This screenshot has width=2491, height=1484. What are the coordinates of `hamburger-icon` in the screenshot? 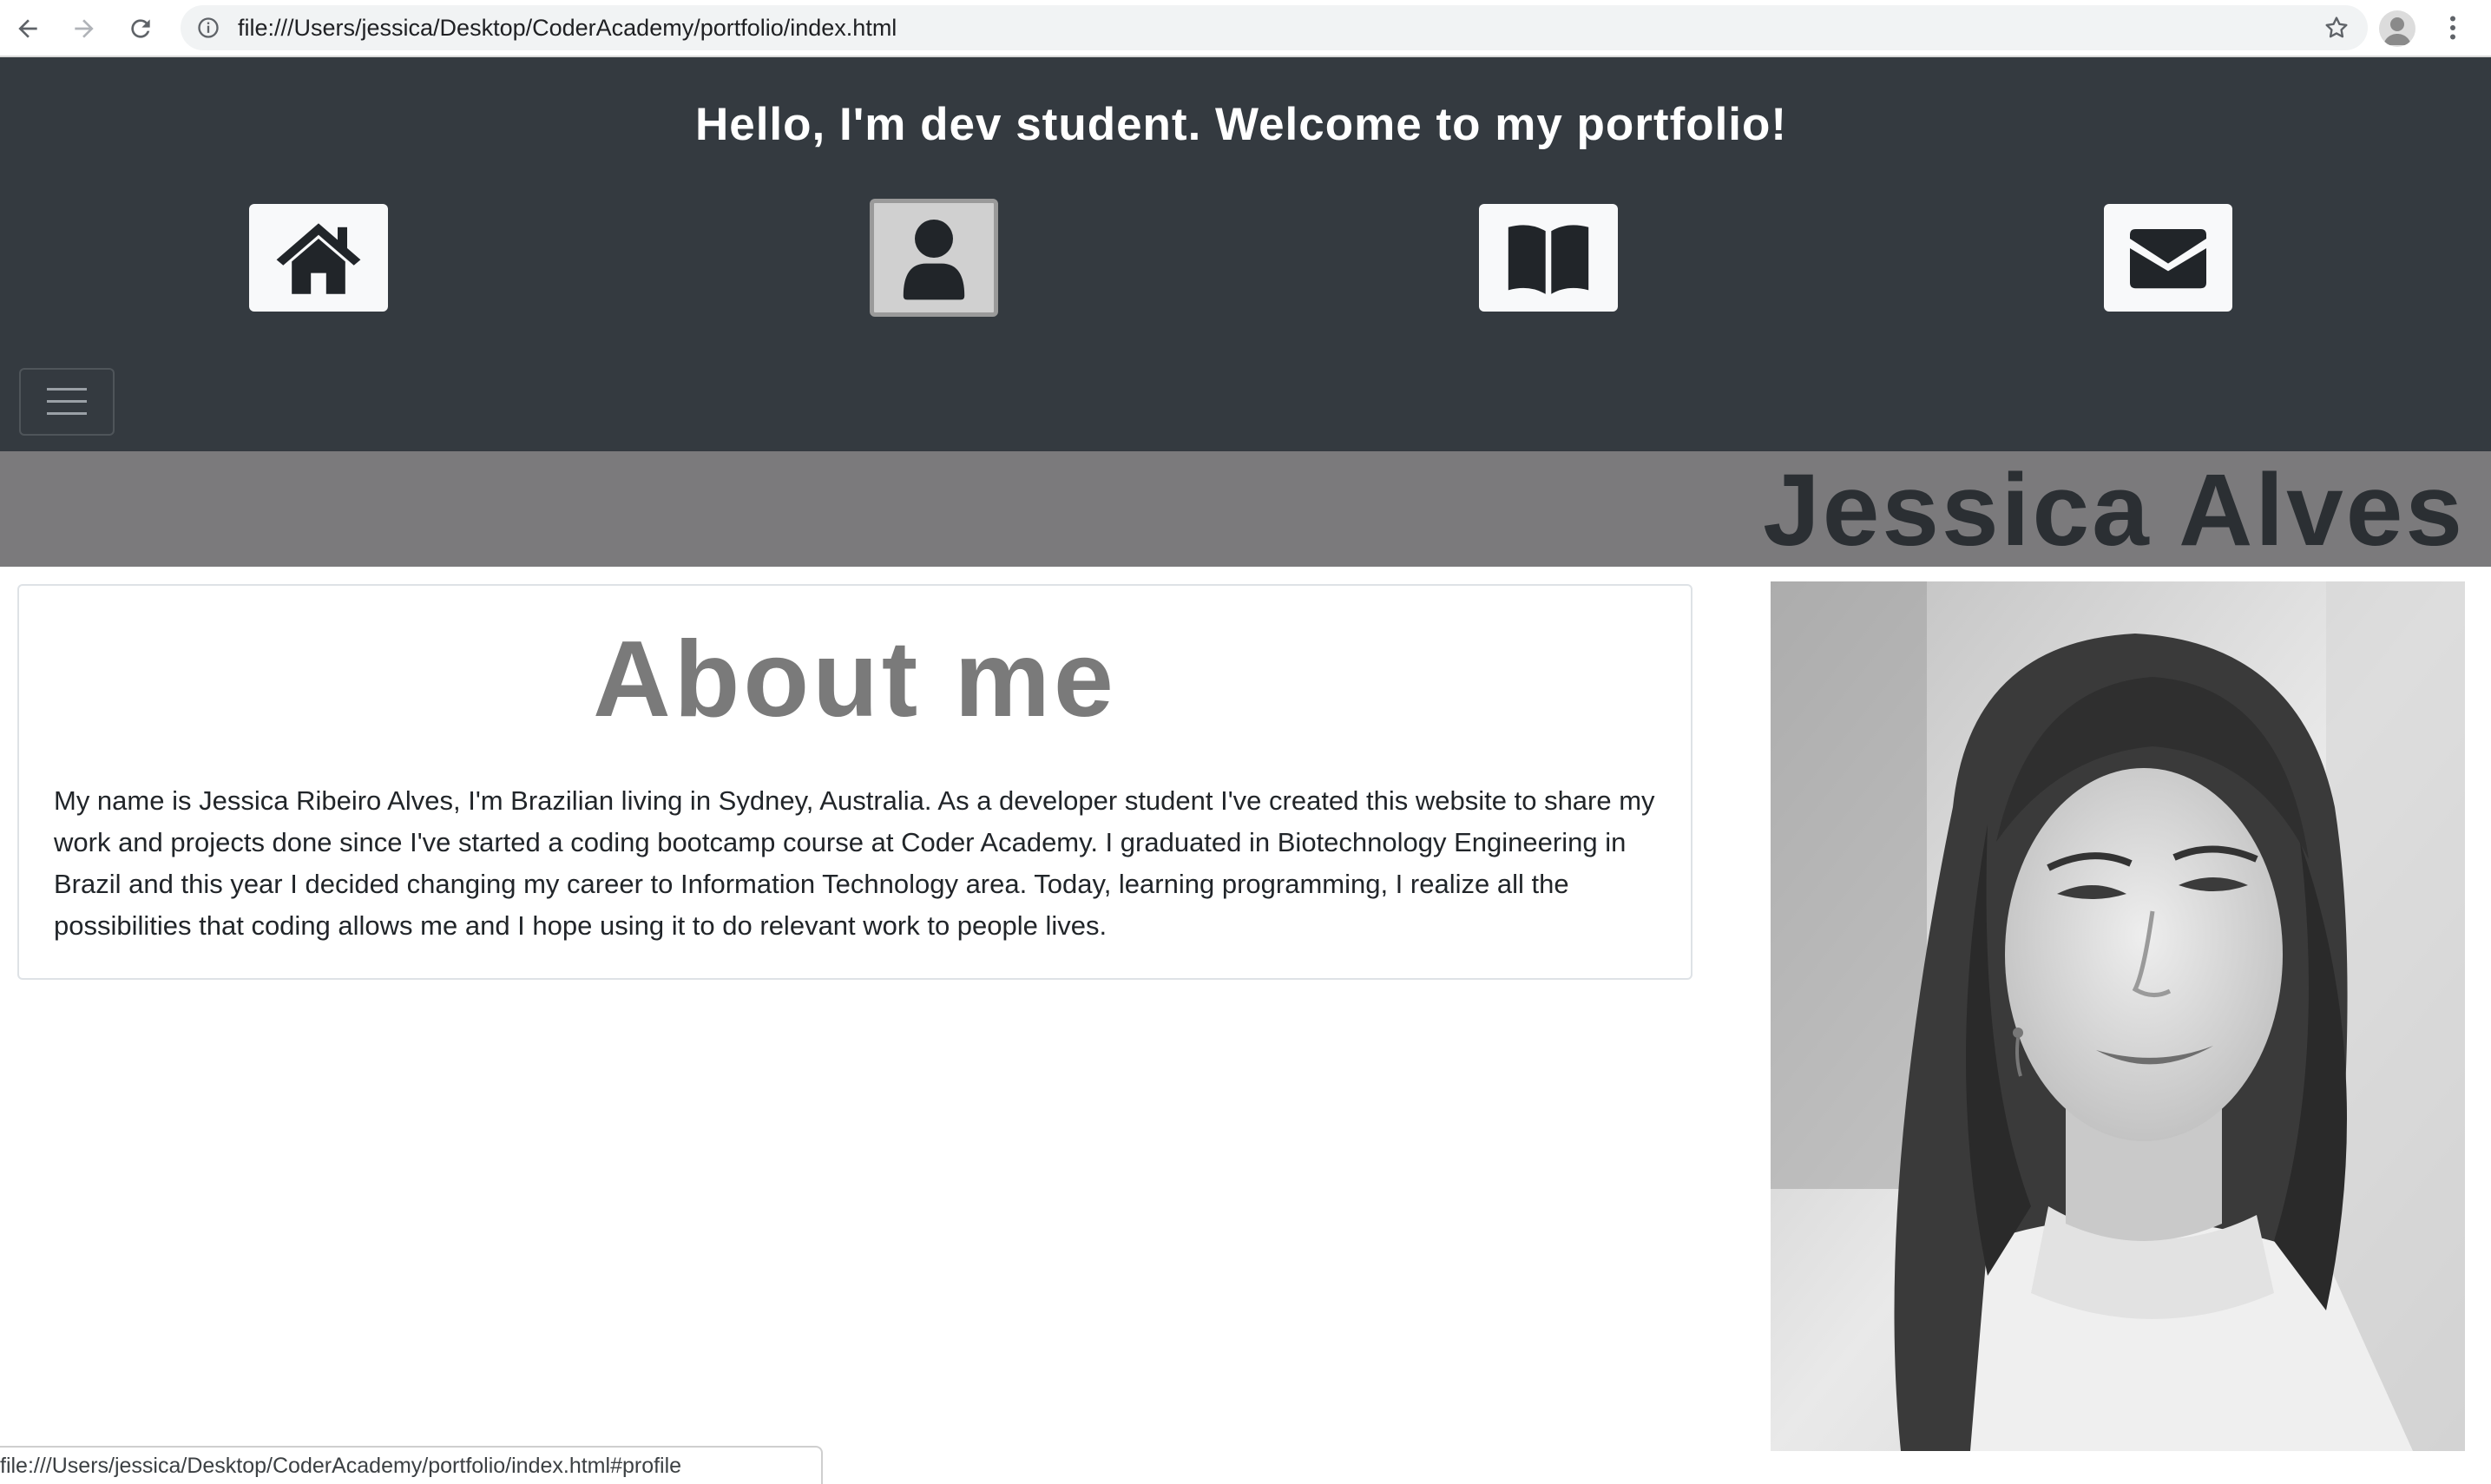 It's located at (67, 402).